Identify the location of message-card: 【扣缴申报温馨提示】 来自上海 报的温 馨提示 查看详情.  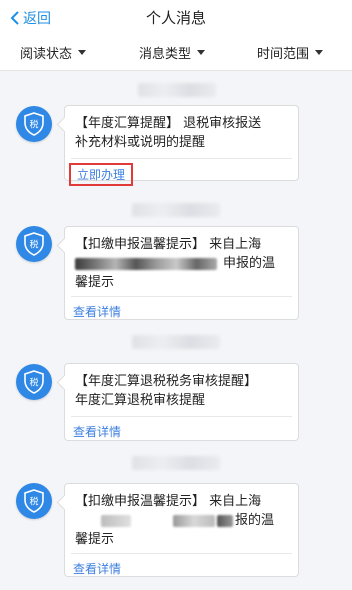
(177, 530).